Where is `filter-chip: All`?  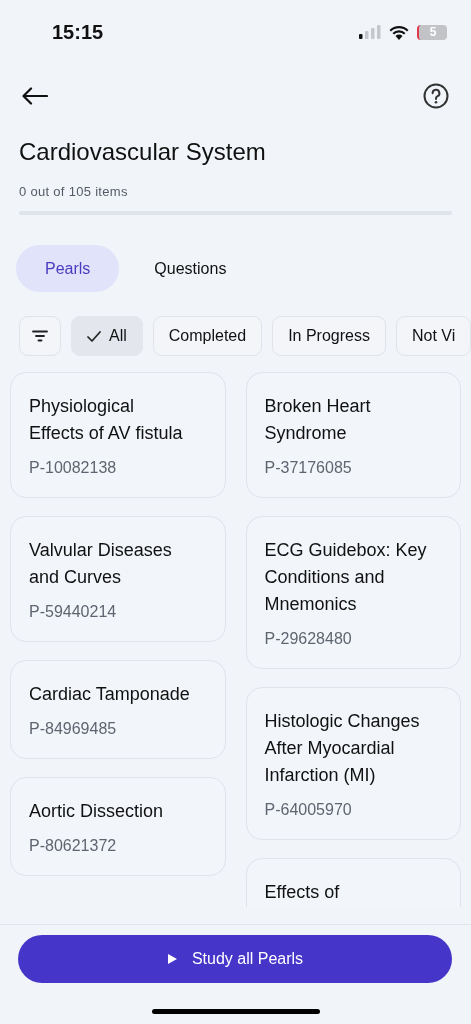
filter-chip: All is located at coordinates (107, 336).